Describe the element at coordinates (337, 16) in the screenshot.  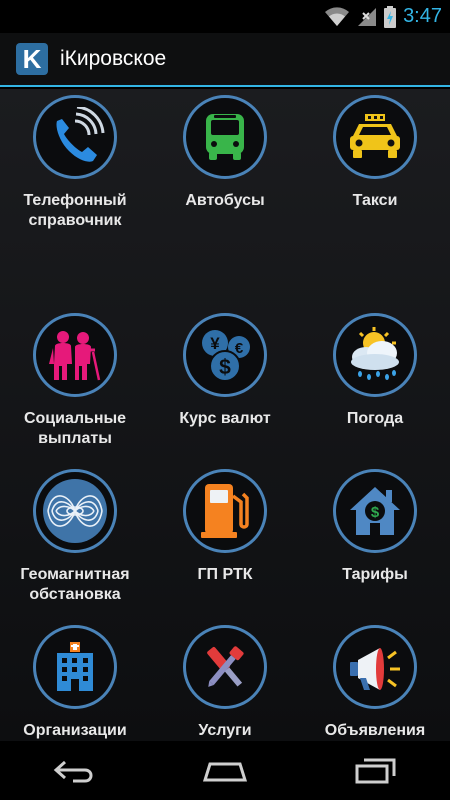
I see `wifi-icon` at that location.